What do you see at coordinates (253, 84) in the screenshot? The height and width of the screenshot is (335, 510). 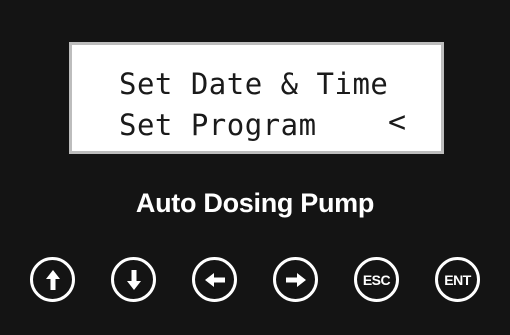 I see `menu-item-set-date-time: Set Date & Time` at bounding box center [253, 84].